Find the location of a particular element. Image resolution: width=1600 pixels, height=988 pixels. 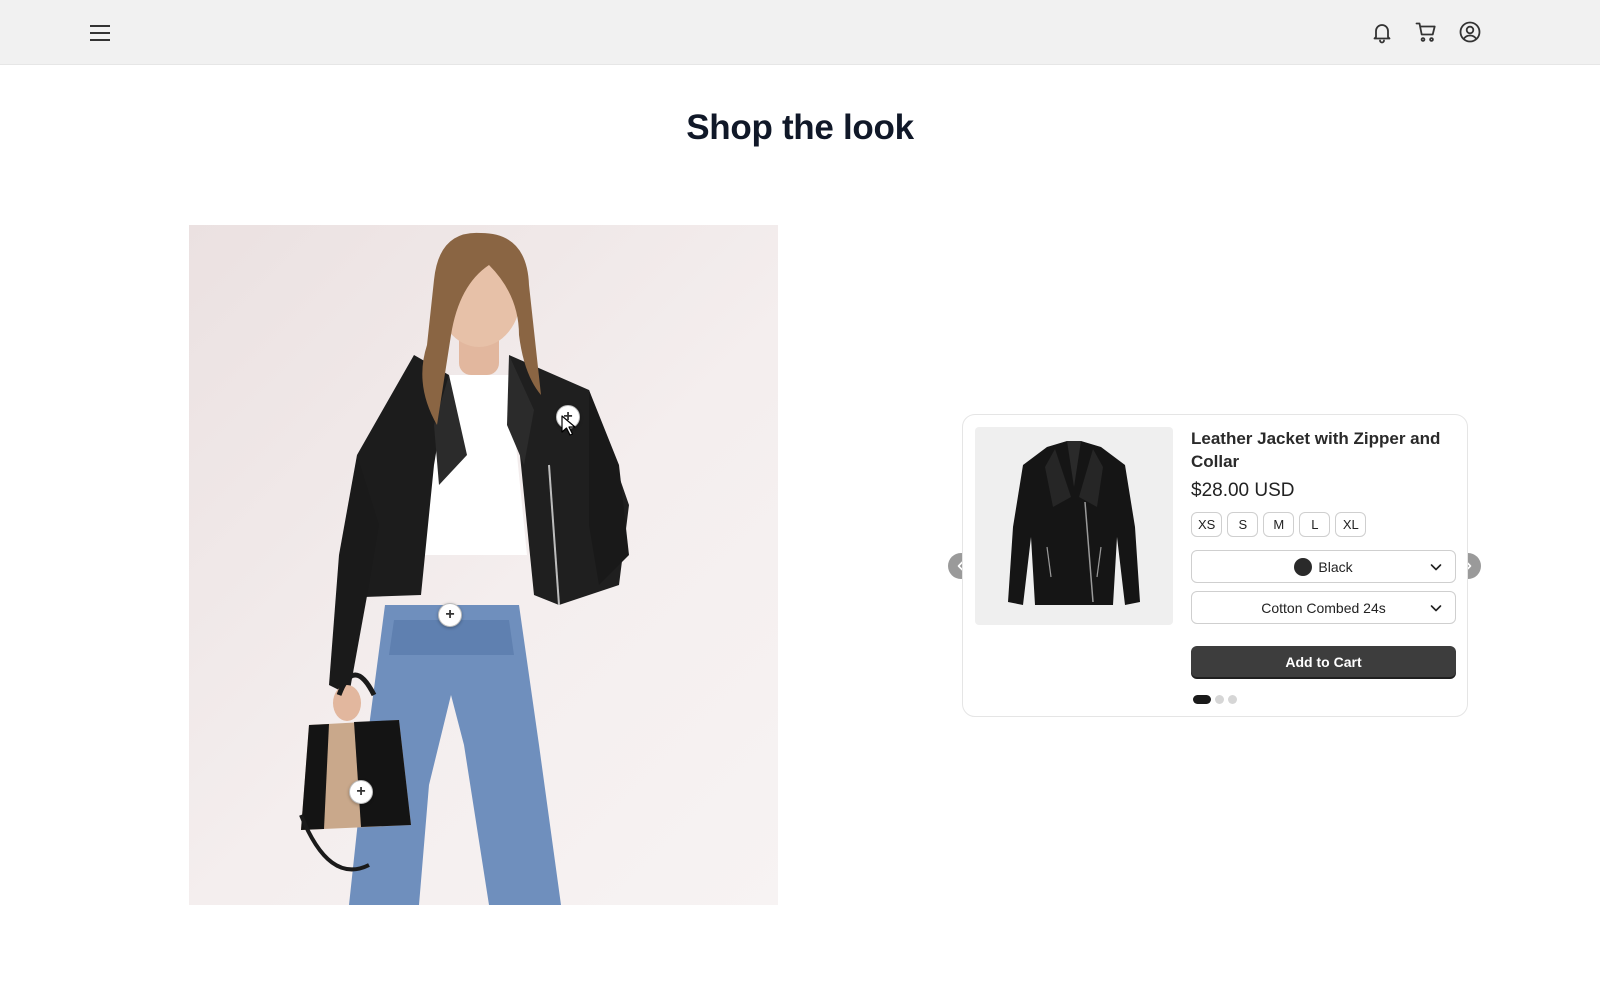

mouse-cursor-icon is located at coordinates (568, 425).